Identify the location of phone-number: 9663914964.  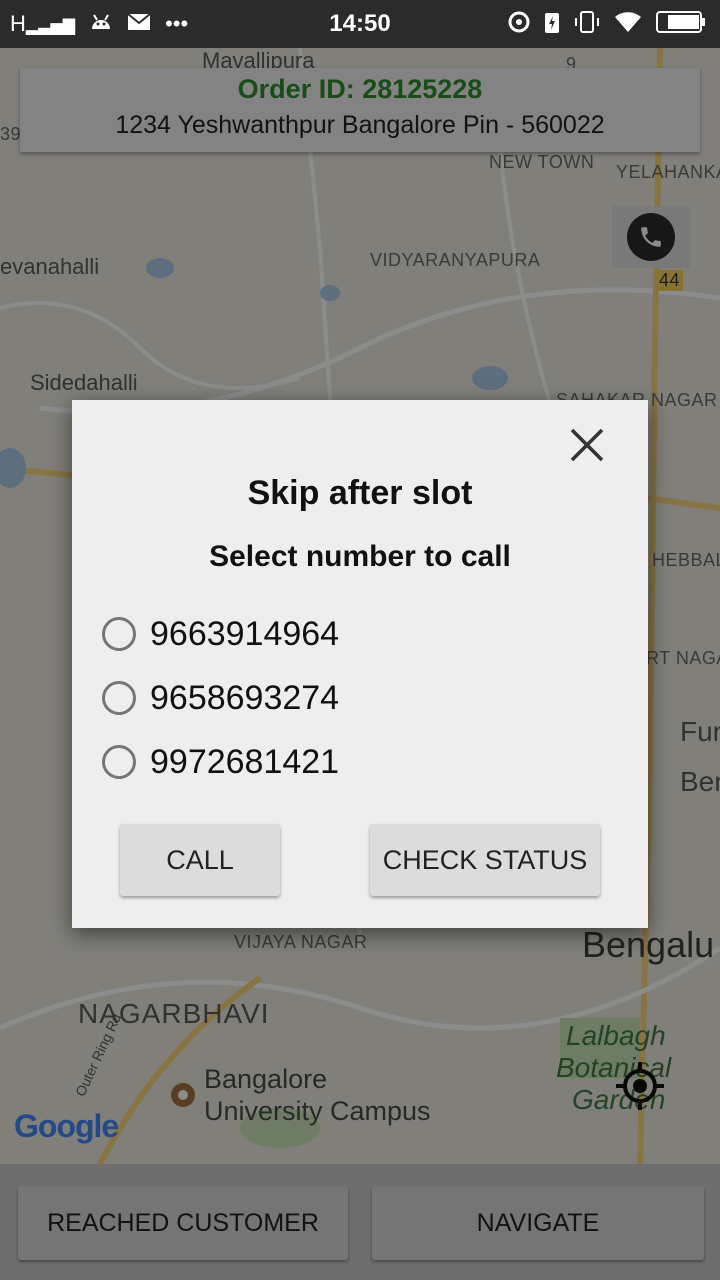
(245, 633).